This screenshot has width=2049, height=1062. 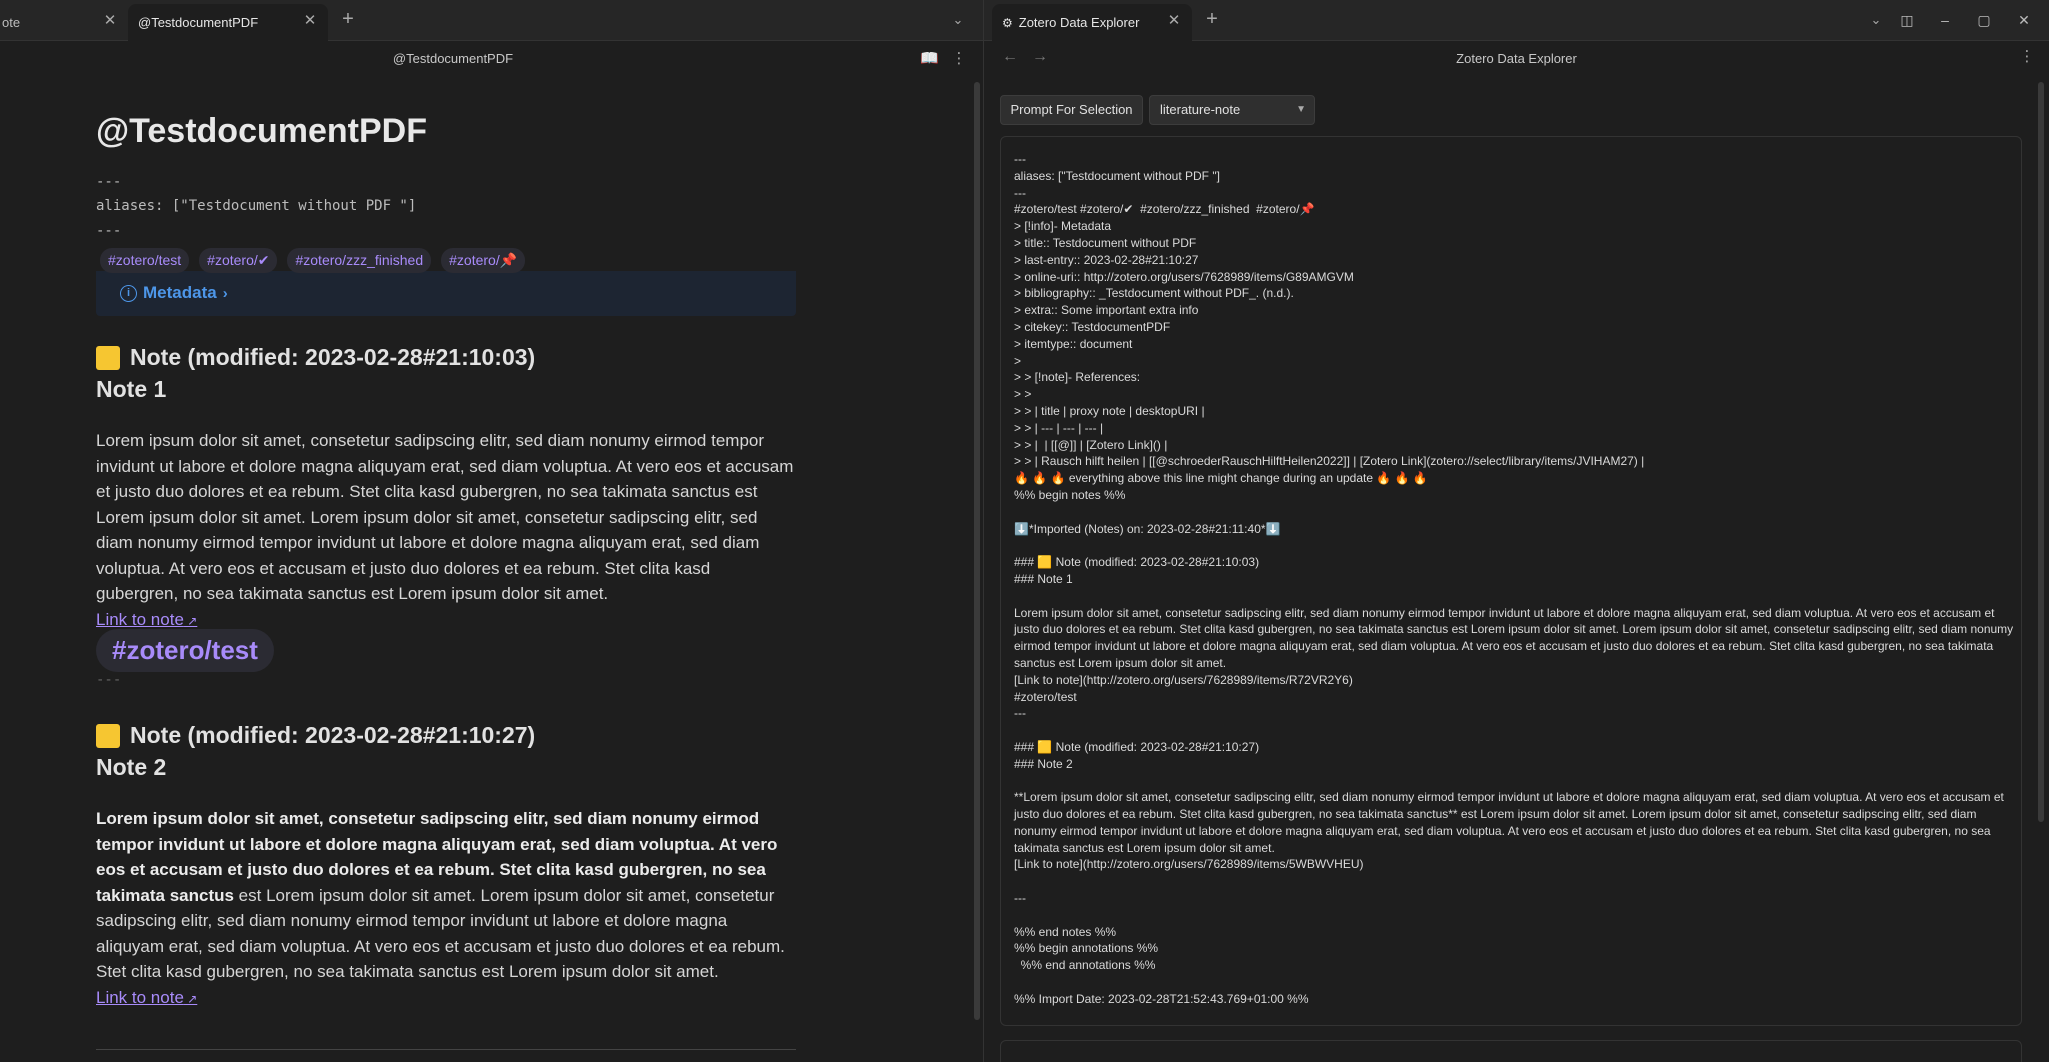 I want to click on maximize-icon: ▢, so click(x=1984, y=20).